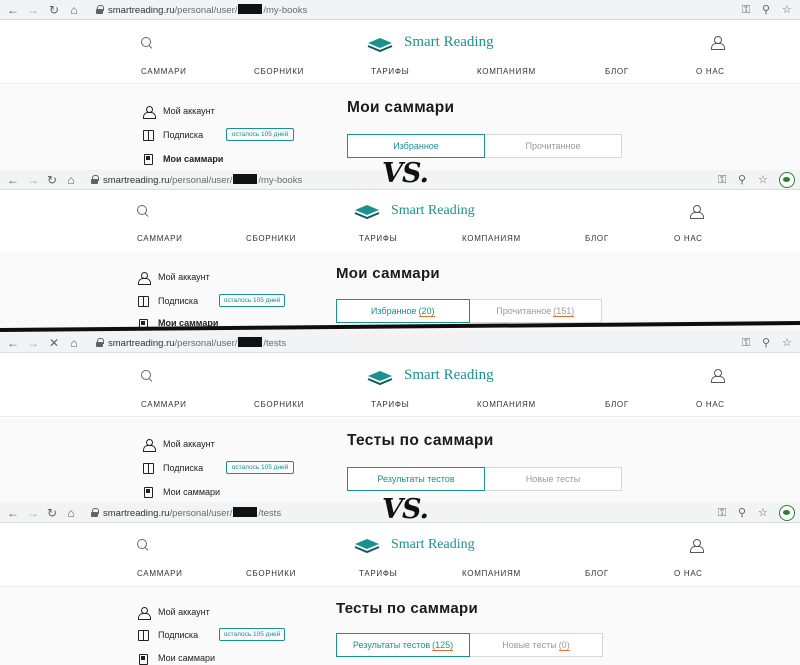 This screenshot has width=800, height=665. Describe the element at coordinates (54, 343) in the screenshot. I see `stop-loading-icon: ✕` at that location.